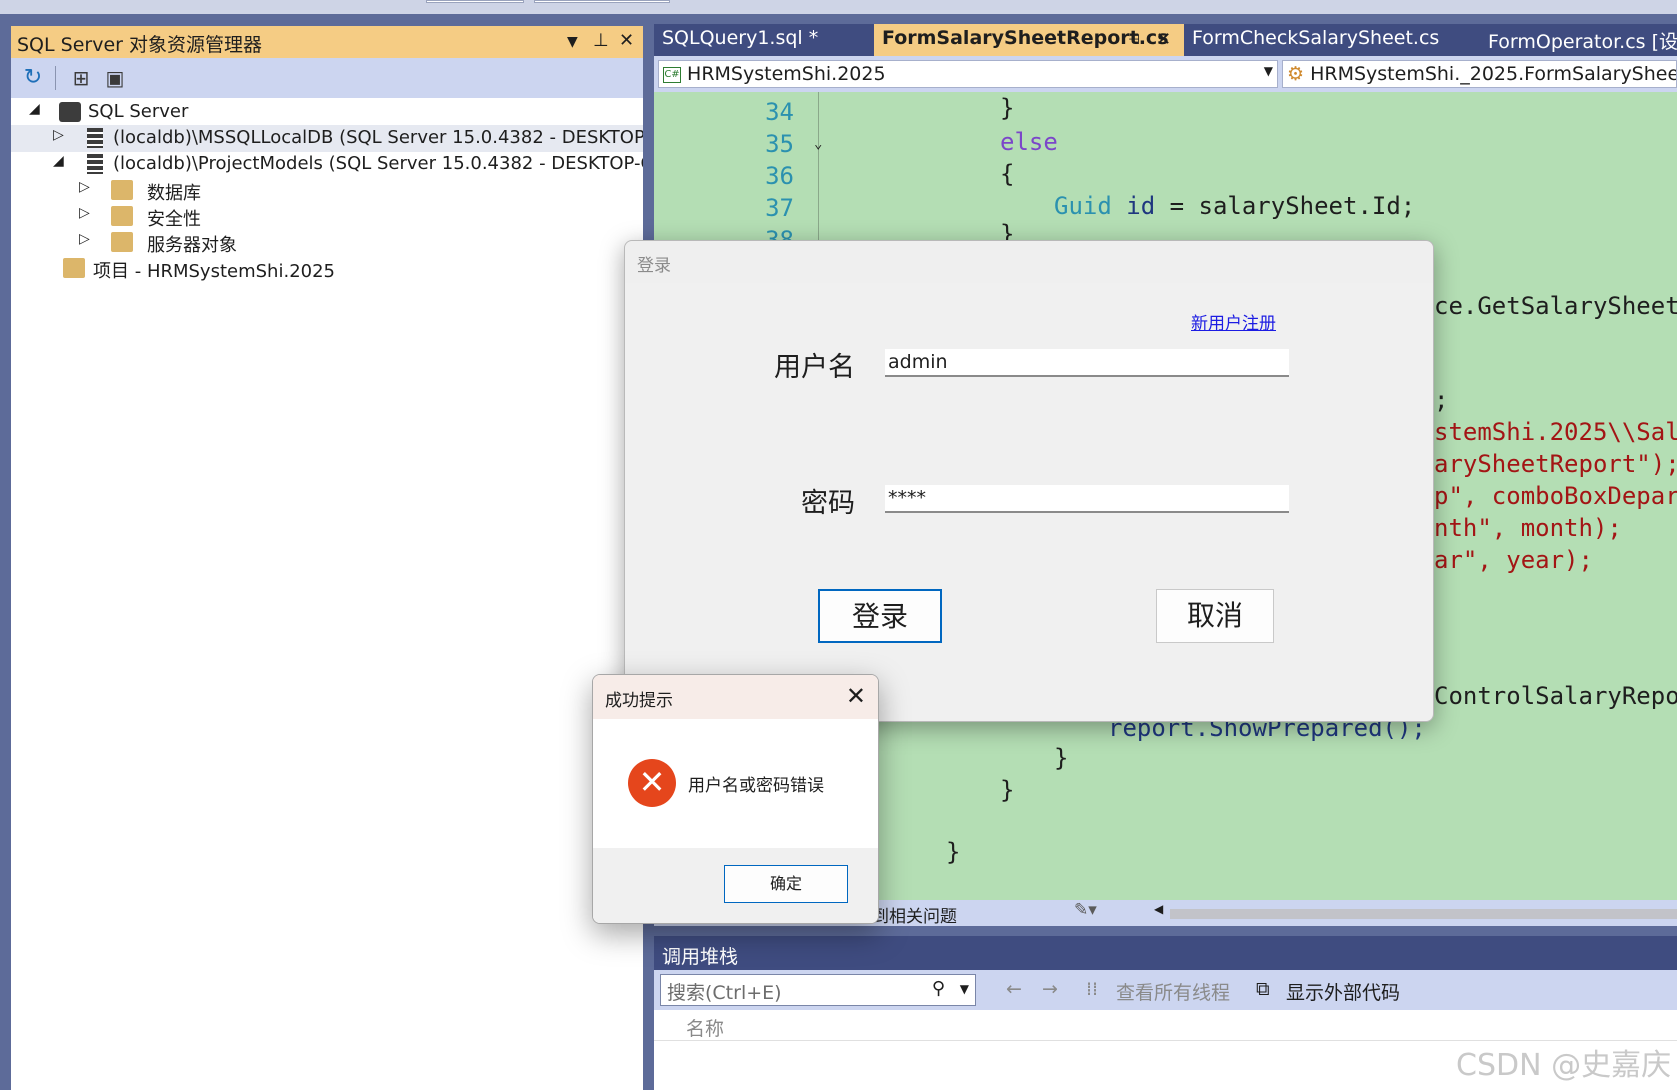 This screenshot has width=1677, height=1090. What do you see at coordinates (735, 697) in the screenshot?
I see `message-box-title-bar: 成功提示 ✕` at bounding box center [735, 697].